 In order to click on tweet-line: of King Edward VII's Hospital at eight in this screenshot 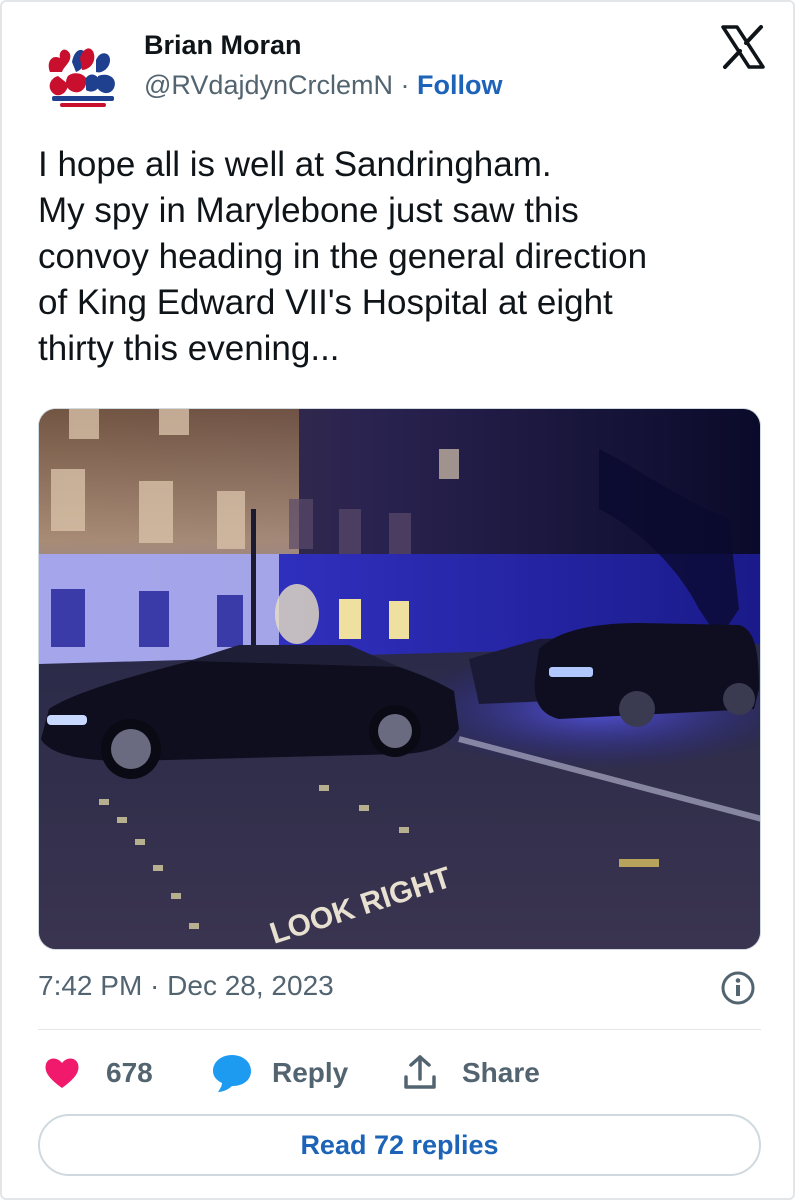, I will do `click(325, 302)`.